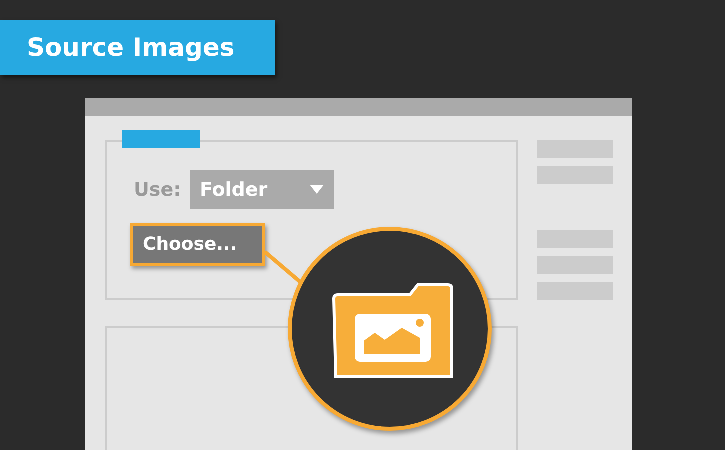 This screenshot has height=450, width=725. Describe the element at coordinates (317, 189) in the screenshot. I see `caret-icon` at that location.